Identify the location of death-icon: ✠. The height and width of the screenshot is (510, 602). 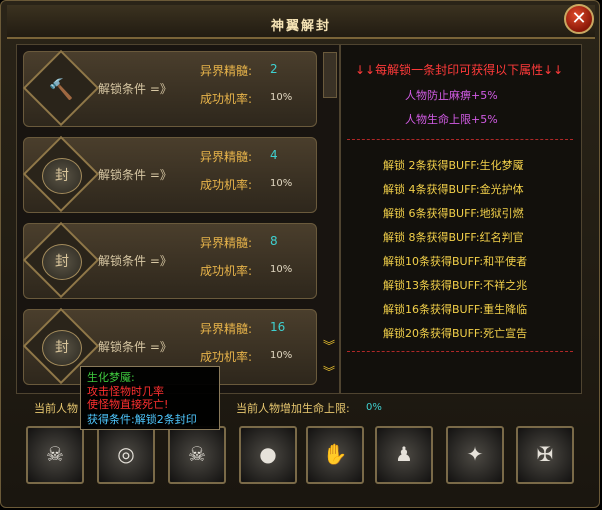
(545, 455).